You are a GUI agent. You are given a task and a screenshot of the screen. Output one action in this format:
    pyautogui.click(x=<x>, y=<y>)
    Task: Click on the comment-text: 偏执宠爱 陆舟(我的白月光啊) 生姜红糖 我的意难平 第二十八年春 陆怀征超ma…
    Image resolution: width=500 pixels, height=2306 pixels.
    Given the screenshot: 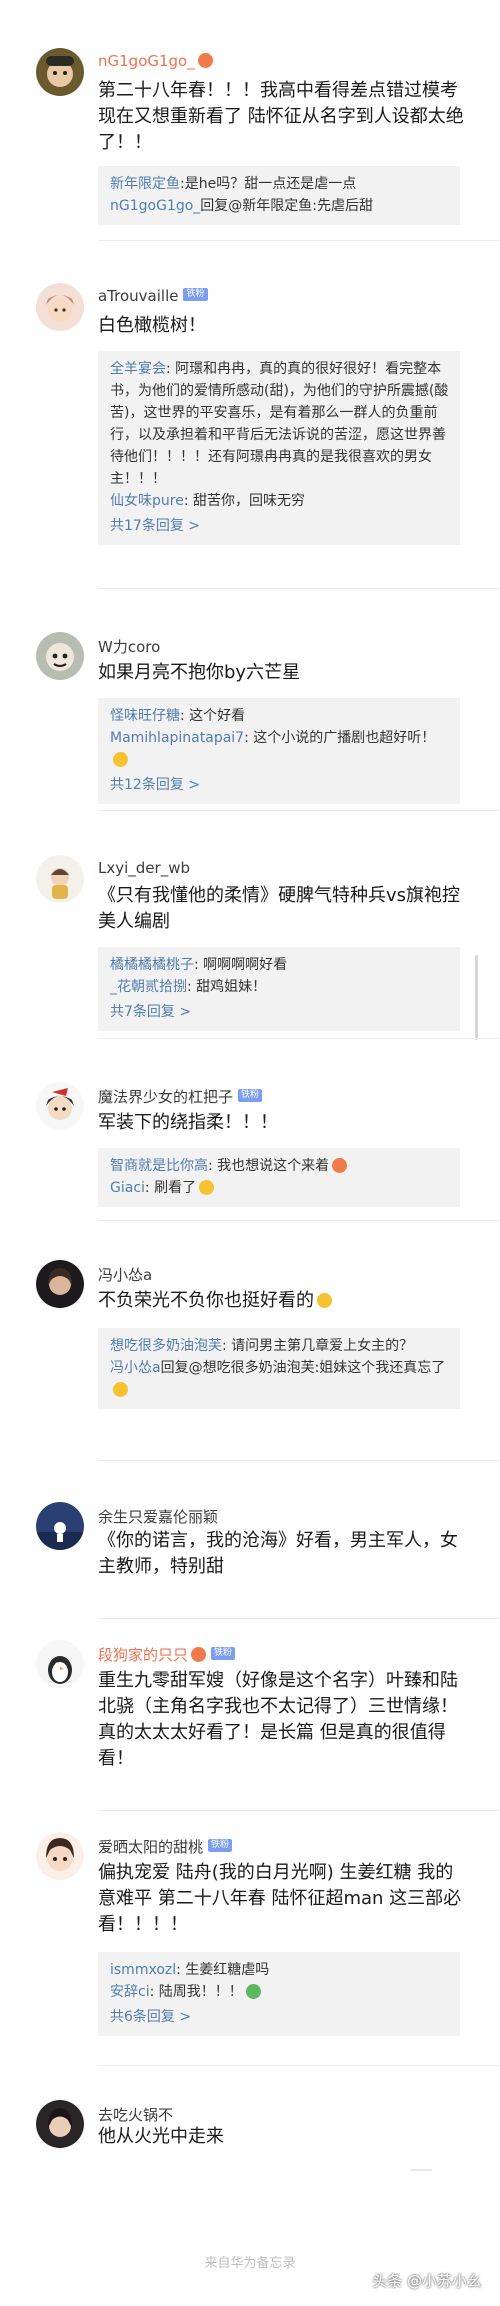 What is the action you would take?
    pyautogui.click(x=280, y=1898)
    